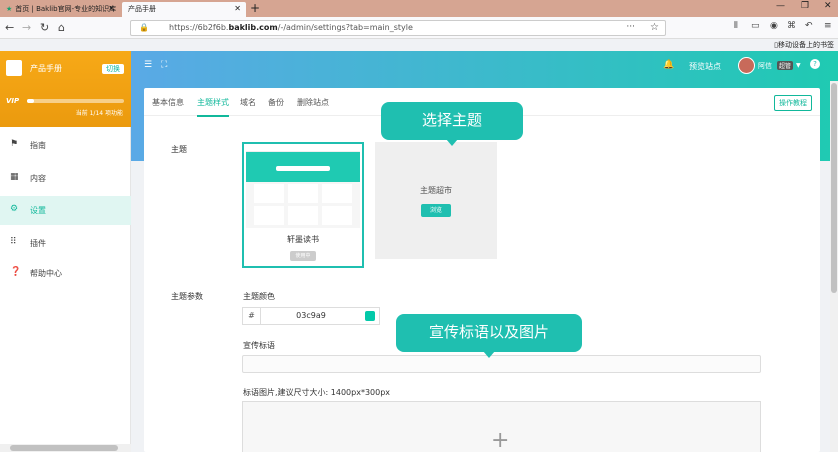 The height and width of the screenshot is (452, 838). Describe the element at coordinates (452, 124) in the screenshot. I see `callout-select-theme: 选择主题` at that location.